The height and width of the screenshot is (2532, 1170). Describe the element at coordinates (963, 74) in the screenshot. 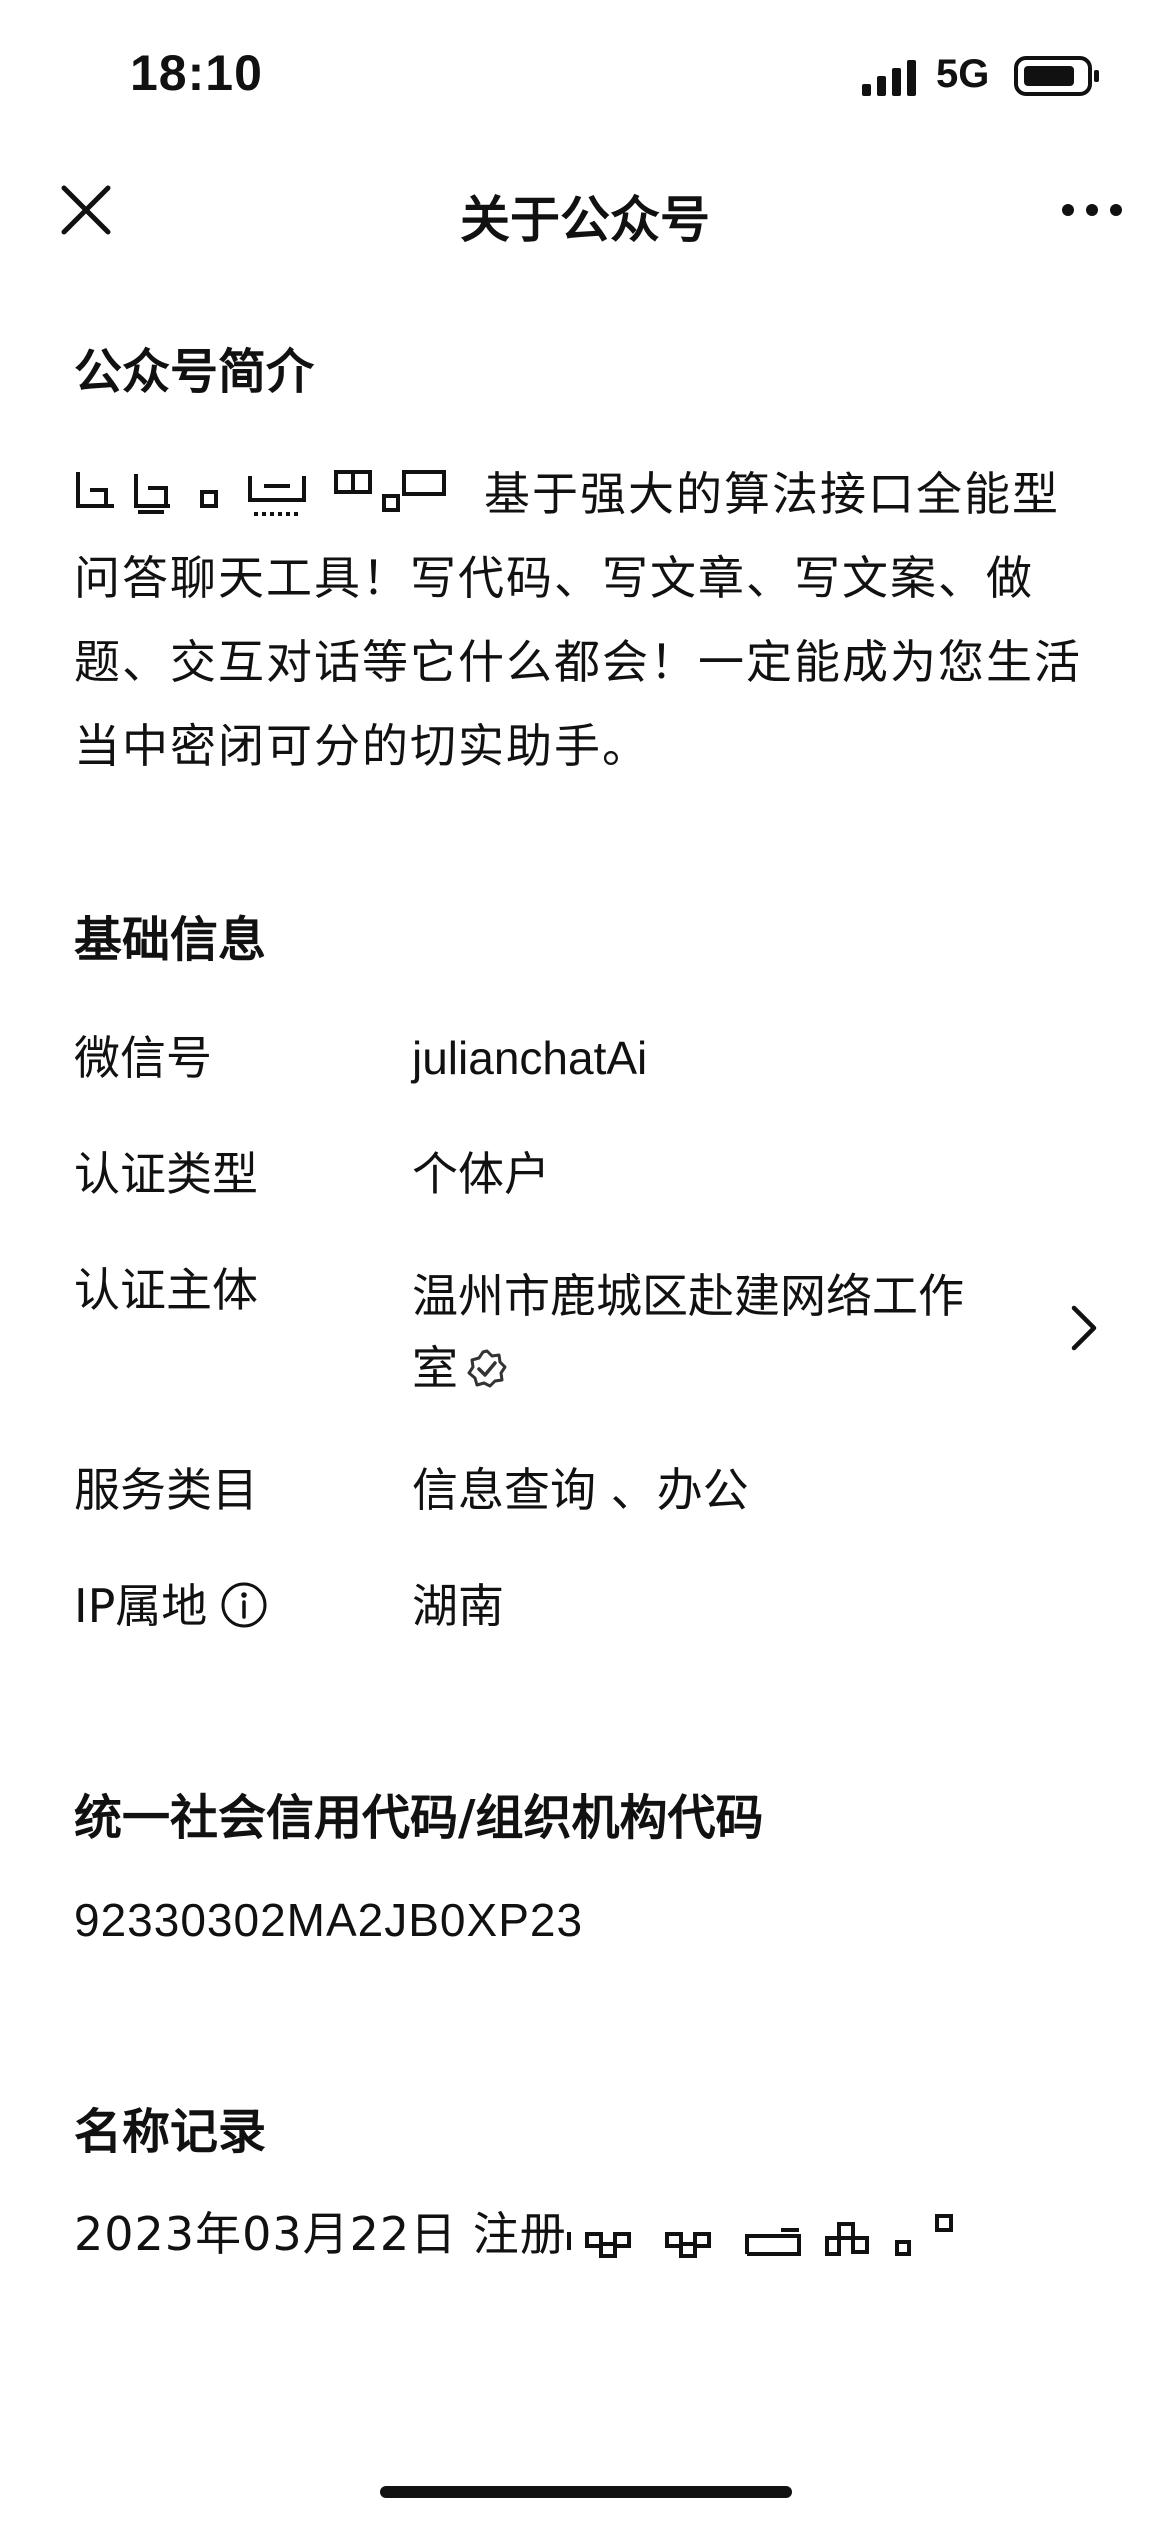

I see `network-type: 5G` at that location.